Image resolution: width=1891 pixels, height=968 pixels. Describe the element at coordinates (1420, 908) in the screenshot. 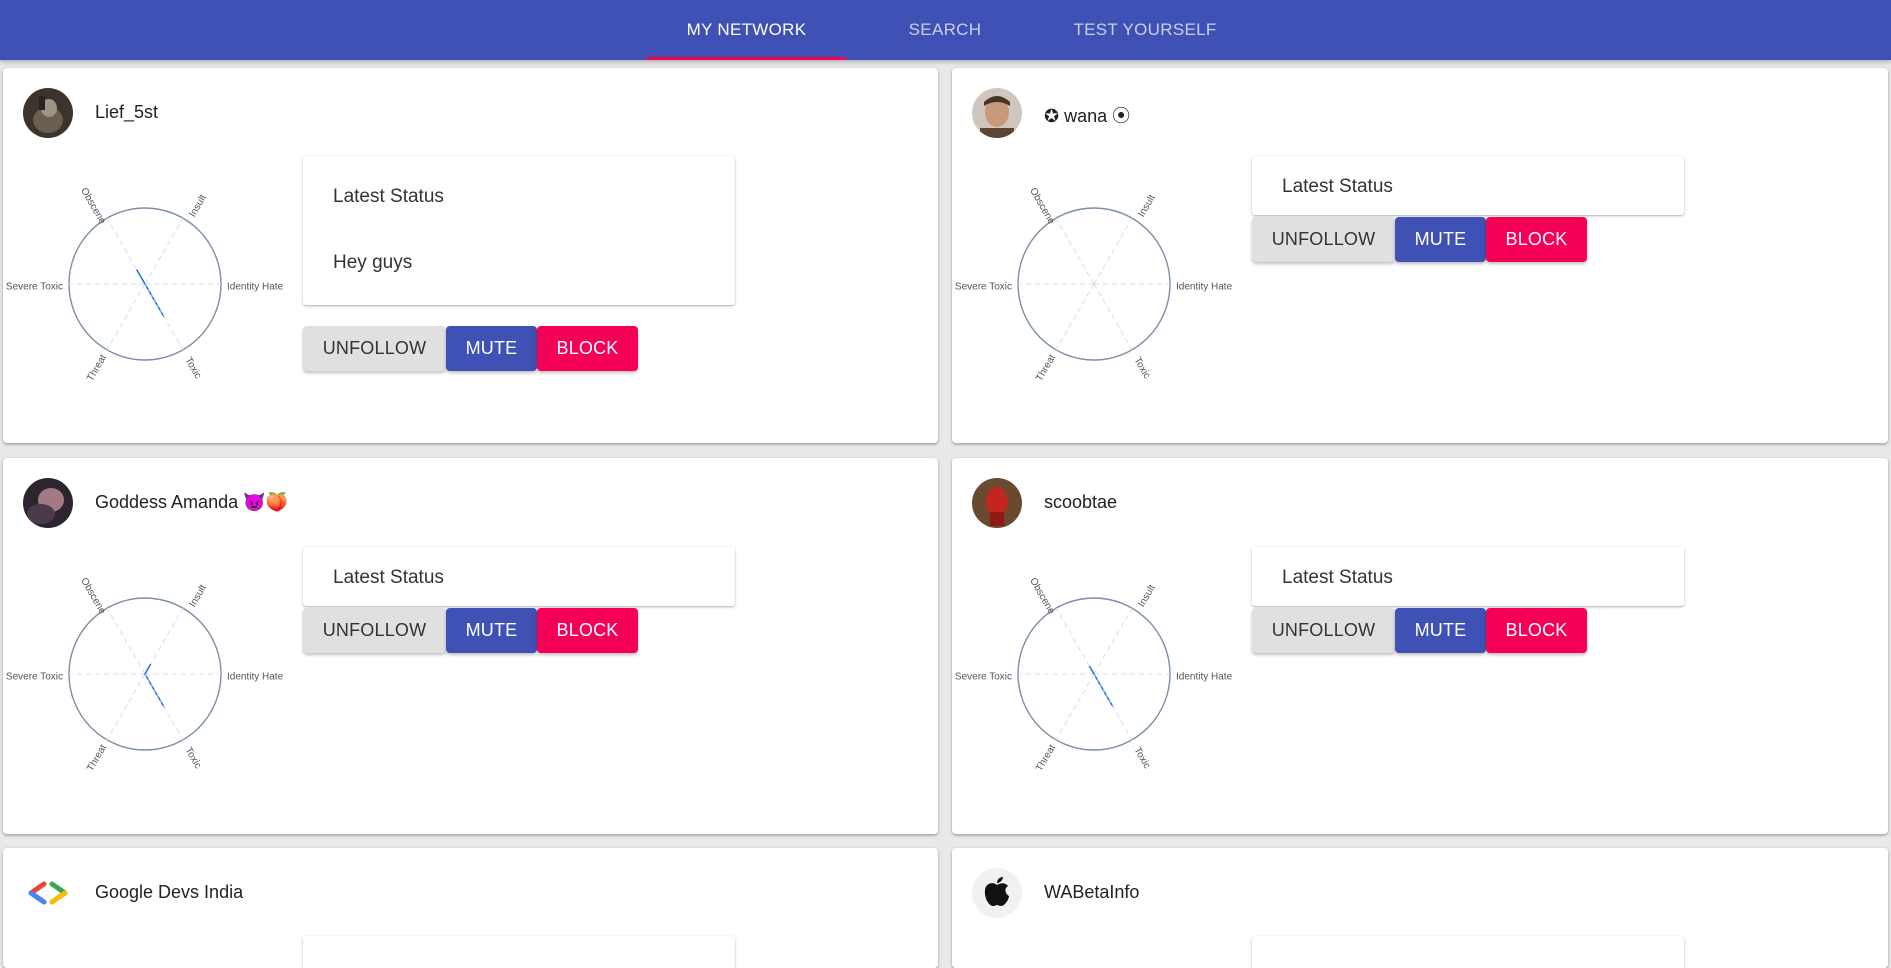

I see `user-card: WABetaInfo` at that location.